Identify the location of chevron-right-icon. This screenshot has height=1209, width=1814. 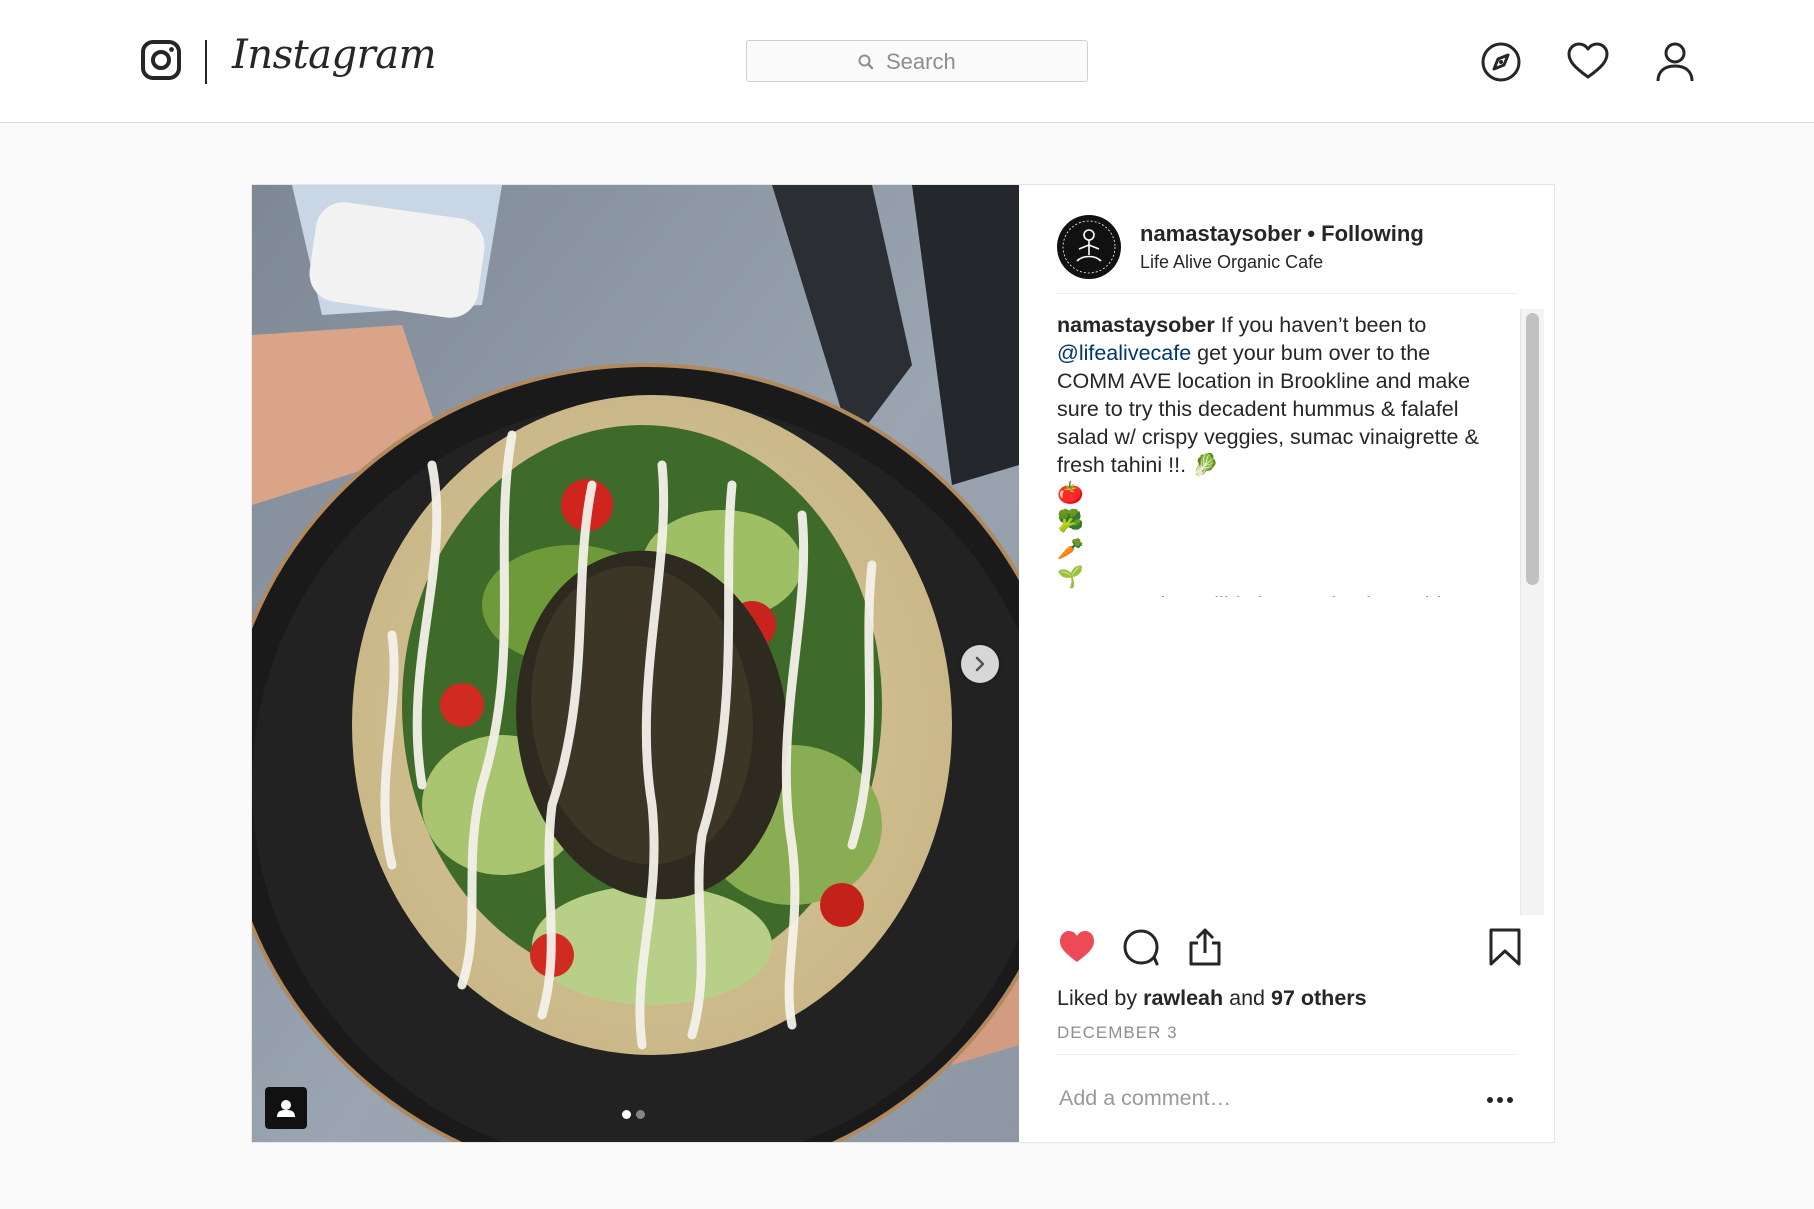
(980, 664).